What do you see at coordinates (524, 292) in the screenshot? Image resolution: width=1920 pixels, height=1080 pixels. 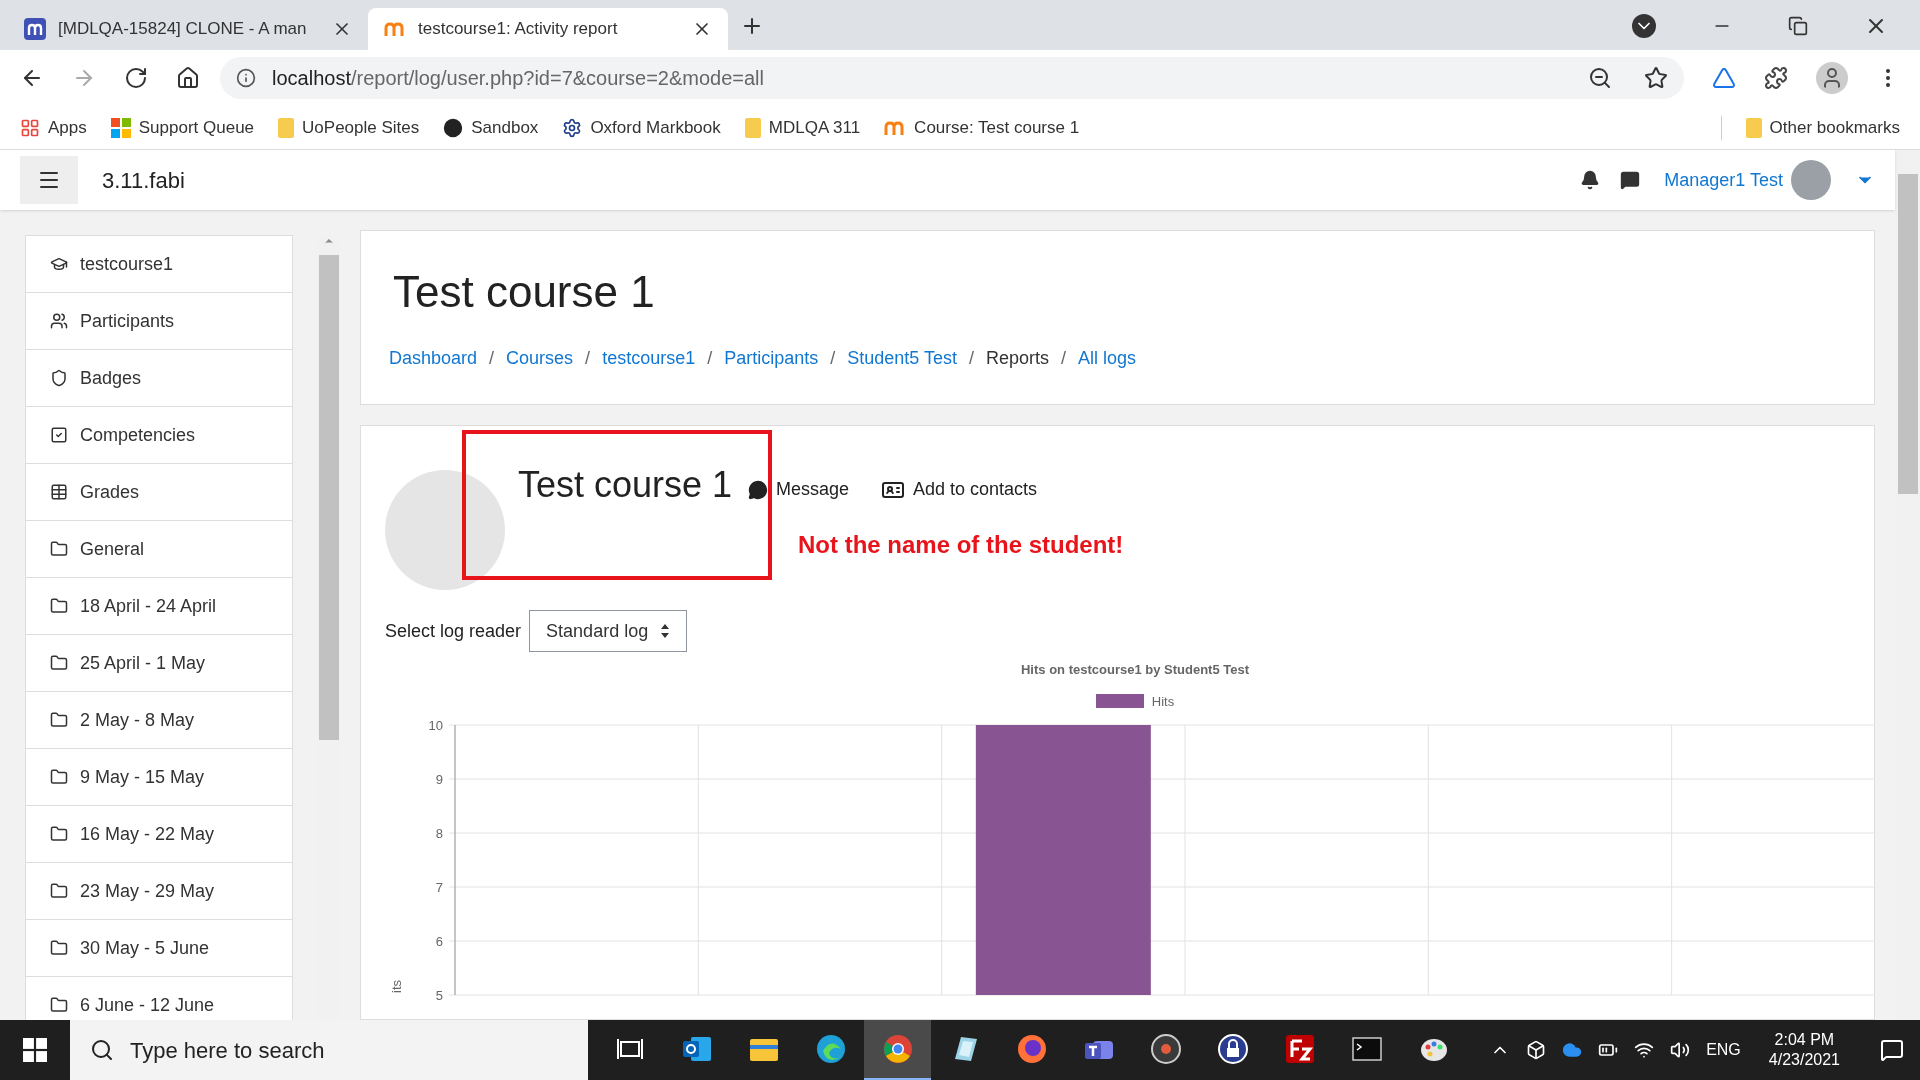 I see `page-title: Test course 1` at bounding box center [524, 292].